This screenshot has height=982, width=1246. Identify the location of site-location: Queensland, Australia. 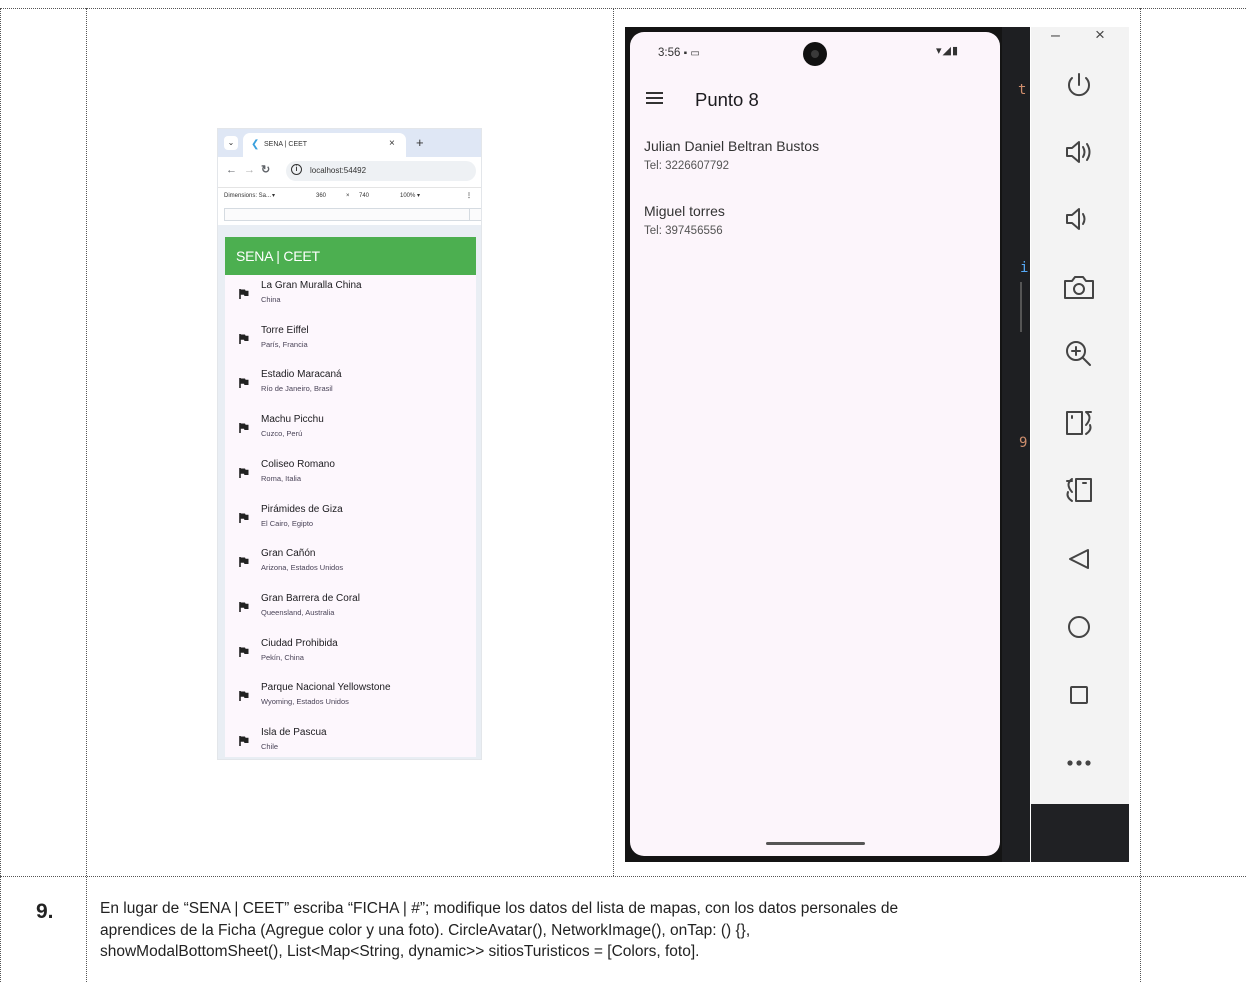
(298, 612).